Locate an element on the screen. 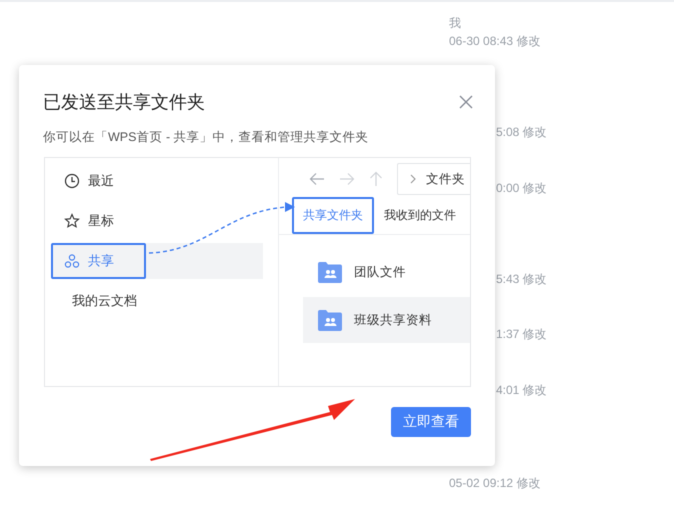  modified-time: 05-02 09:12 修改 is located at coordinates (495, 483).